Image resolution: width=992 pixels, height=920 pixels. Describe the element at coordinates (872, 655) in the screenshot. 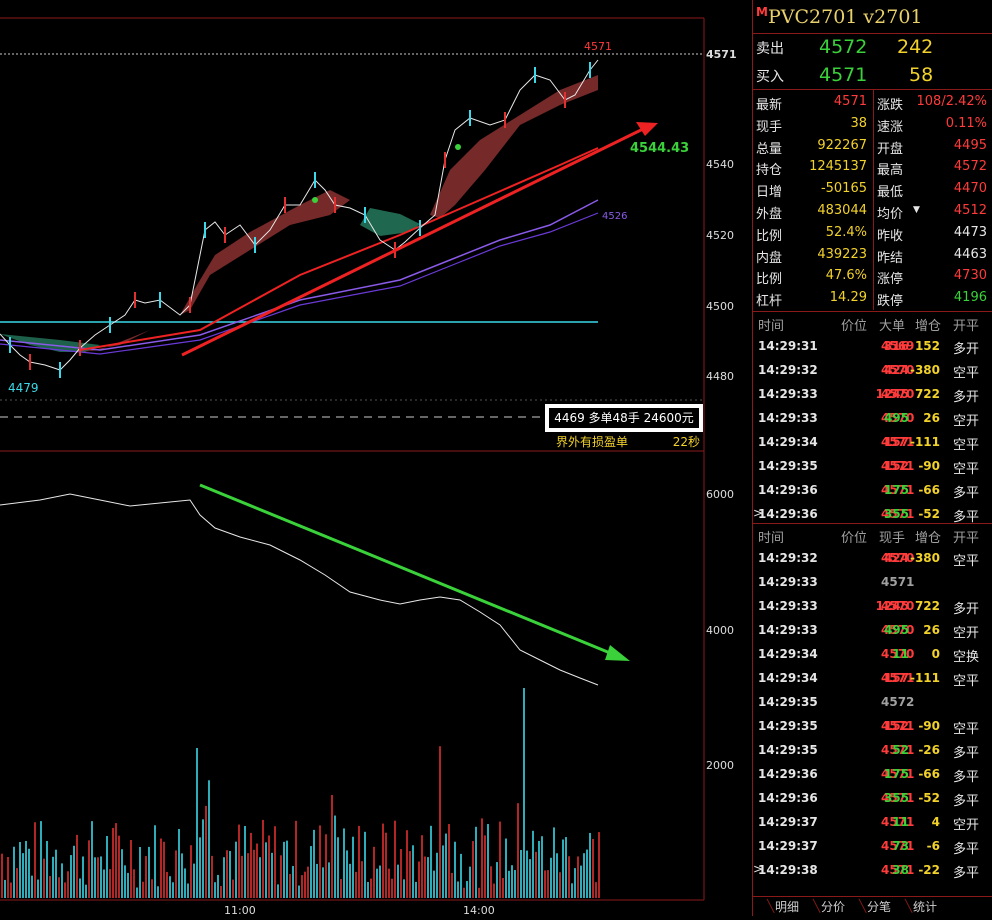

I see `trade-row: 14:29:34 4570 11 0 空换` at that location.